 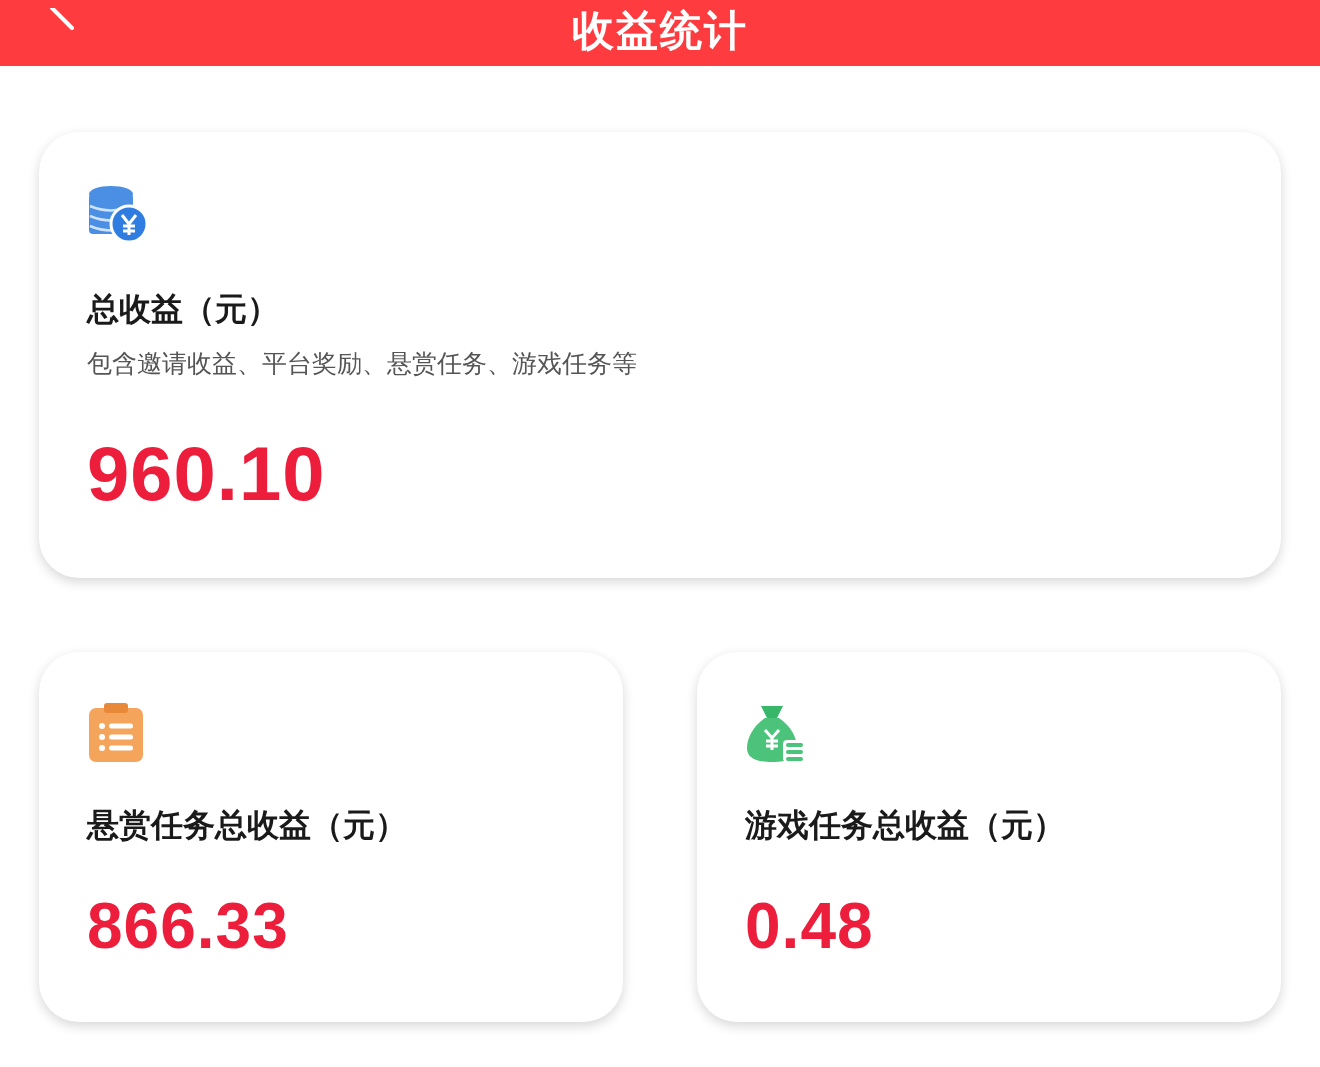 I want to click on page-title: 收益统计, so click(x=660, y=31).